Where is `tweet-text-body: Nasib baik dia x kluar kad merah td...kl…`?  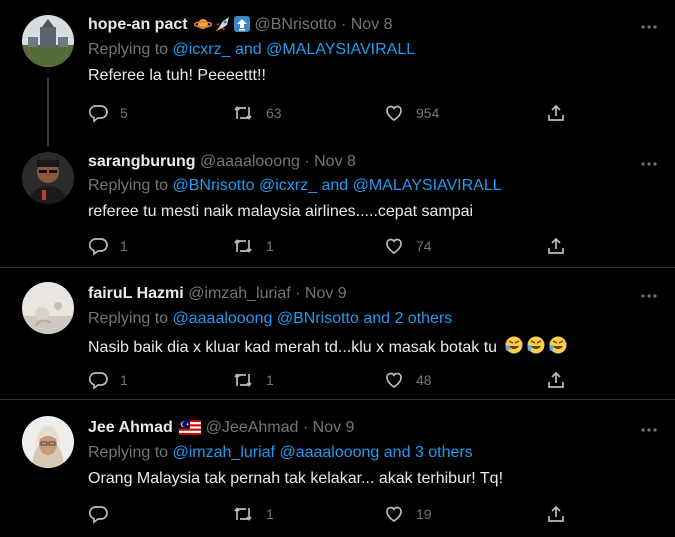
tweet-text-body: Nasib baik dia x kluar kad merah td...kl… is located at coordinates (293, 347).